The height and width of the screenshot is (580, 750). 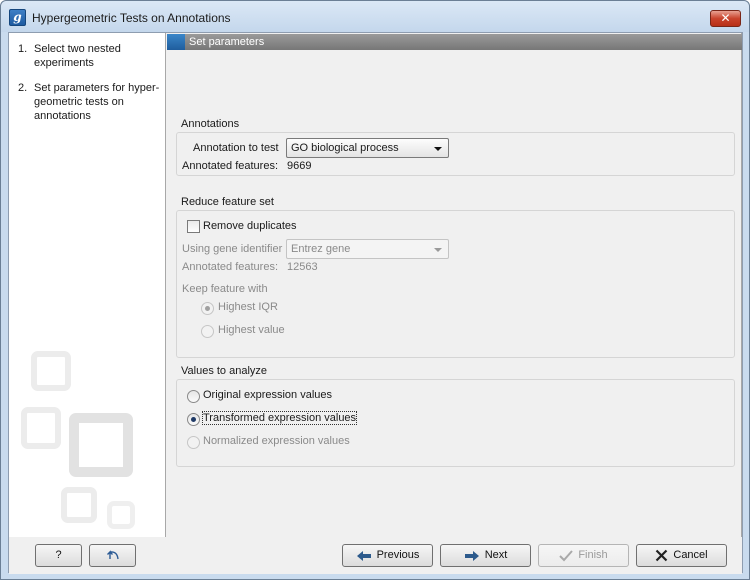 I want to click on help-button: ?, so click(x=58, y=555).